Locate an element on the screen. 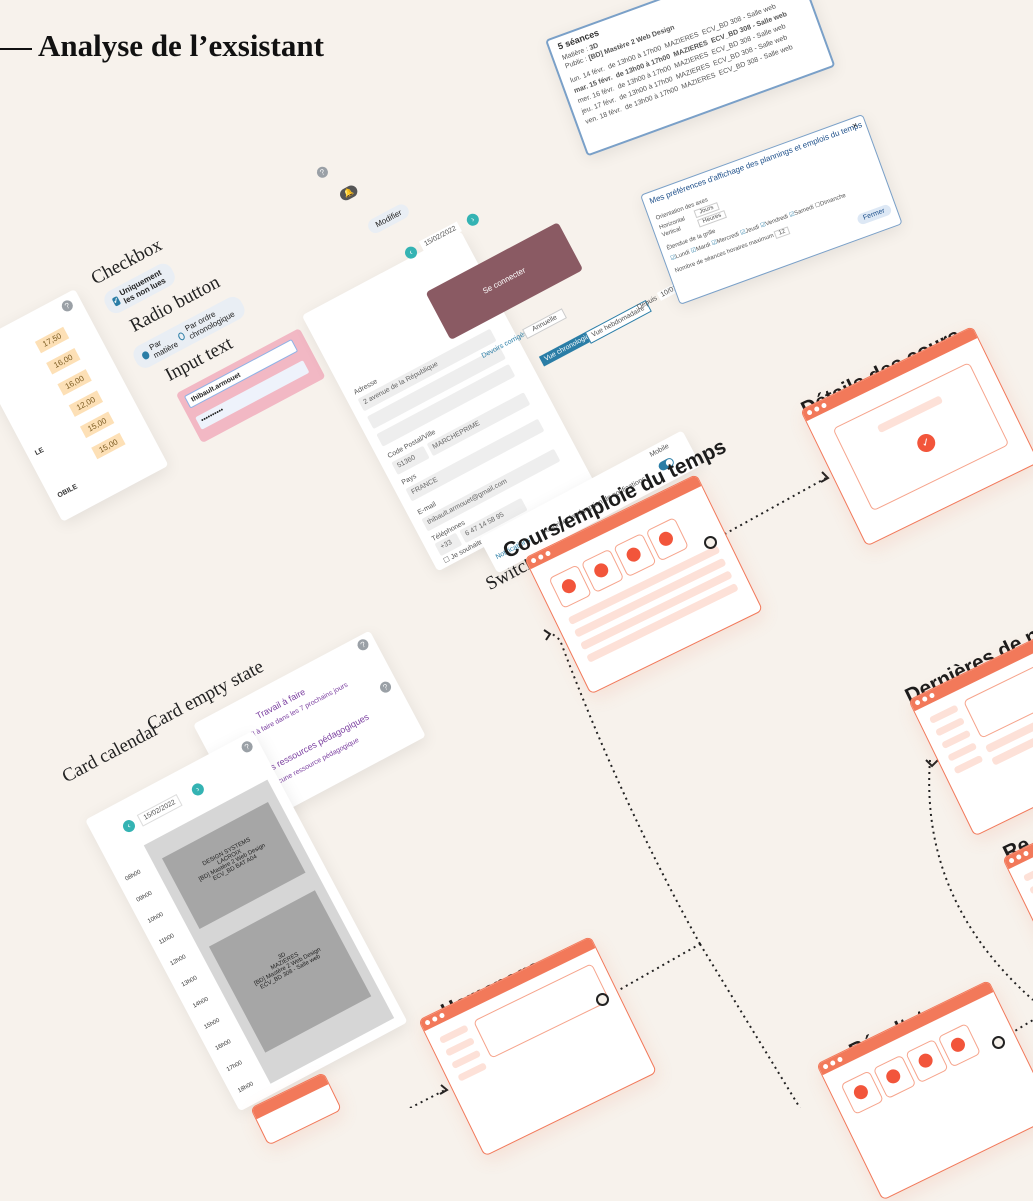  connector-bottom is located at coordinates (427, 1098).